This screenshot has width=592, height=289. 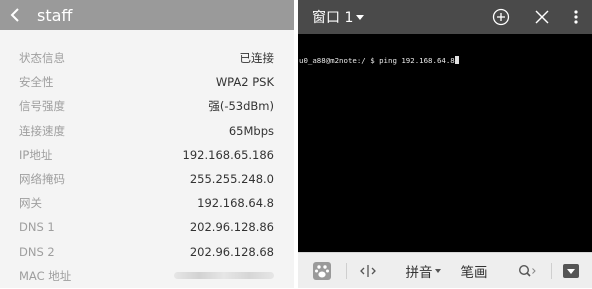 What do you see at coordinates (147, 179) in the screenshot?
I see `info-row-netmask: 网络掩码 255.255.248.0` at bounding box center [147, 179].